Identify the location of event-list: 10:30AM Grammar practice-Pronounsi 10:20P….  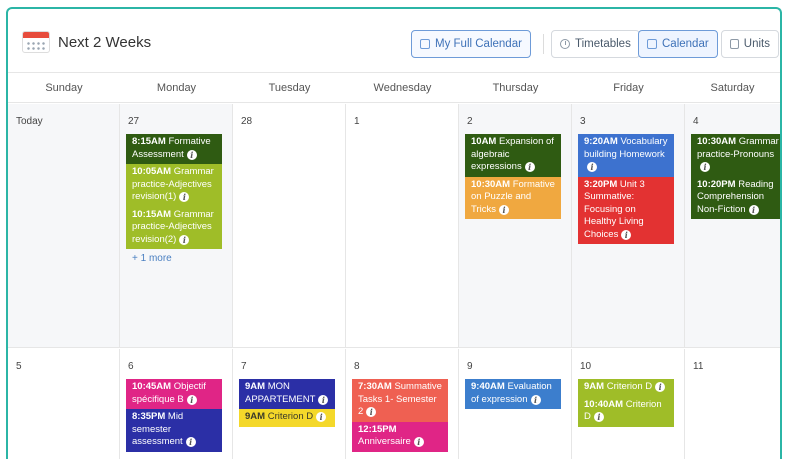
(735, 176).